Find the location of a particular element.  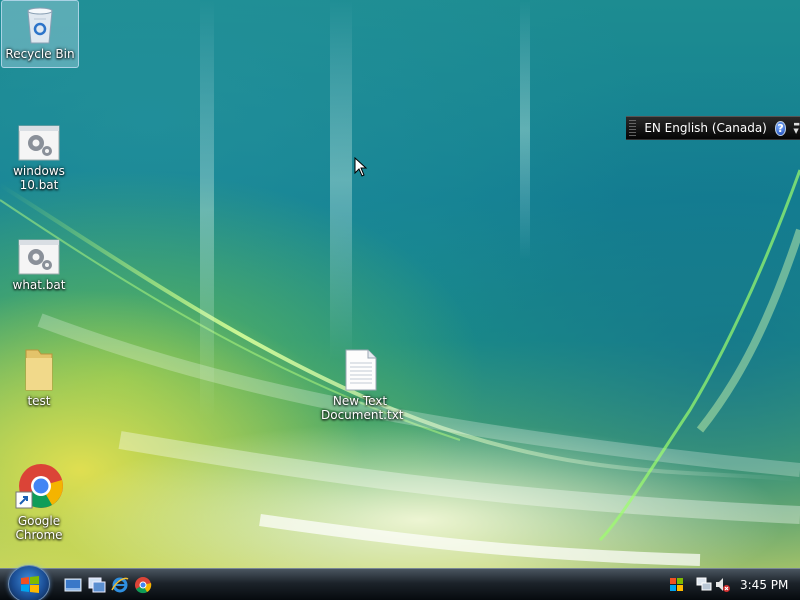

desktop-icon-label: test is located at coordinates (39, 401).